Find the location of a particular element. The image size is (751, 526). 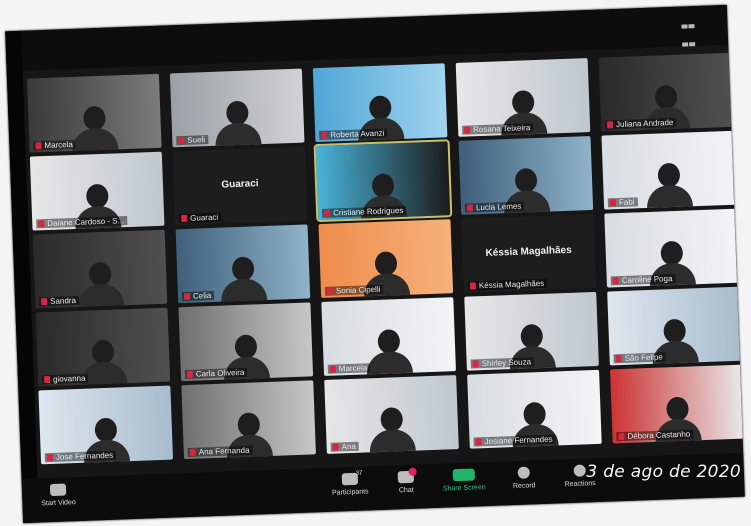

participant-name-label: Fabi is located at coordinates (622, 202).